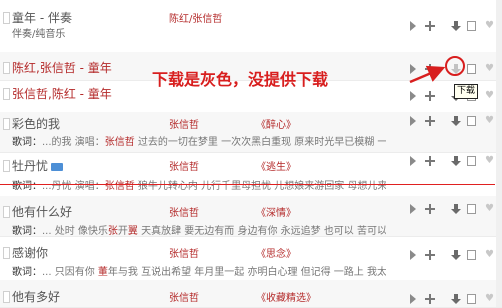  What do you see at coordinates (39, 34) in the screenshot?
I see `song-subtitle: 伴奏/纯音乐` at bounding box center [39, 34].